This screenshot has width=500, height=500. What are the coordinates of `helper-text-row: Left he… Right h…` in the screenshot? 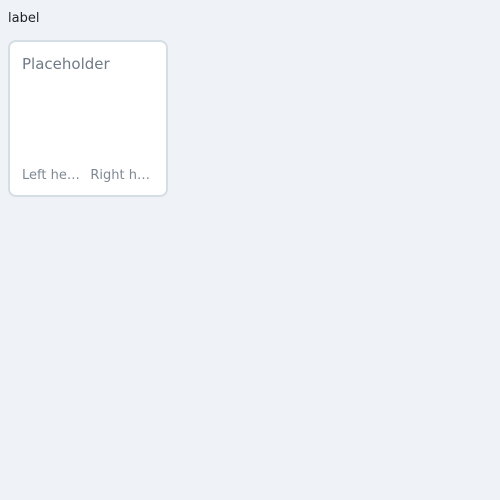 It's located at (86, 176).